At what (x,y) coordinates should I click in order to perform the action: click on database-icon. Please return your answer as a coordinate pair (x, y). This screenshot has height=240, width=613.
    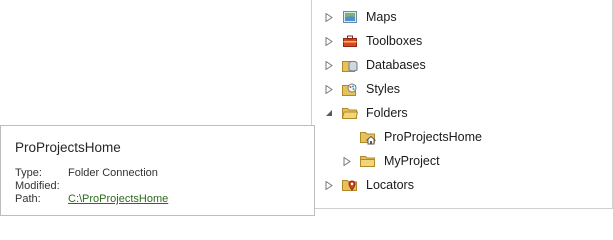
    Looking at the image, I should click on (350, 65).